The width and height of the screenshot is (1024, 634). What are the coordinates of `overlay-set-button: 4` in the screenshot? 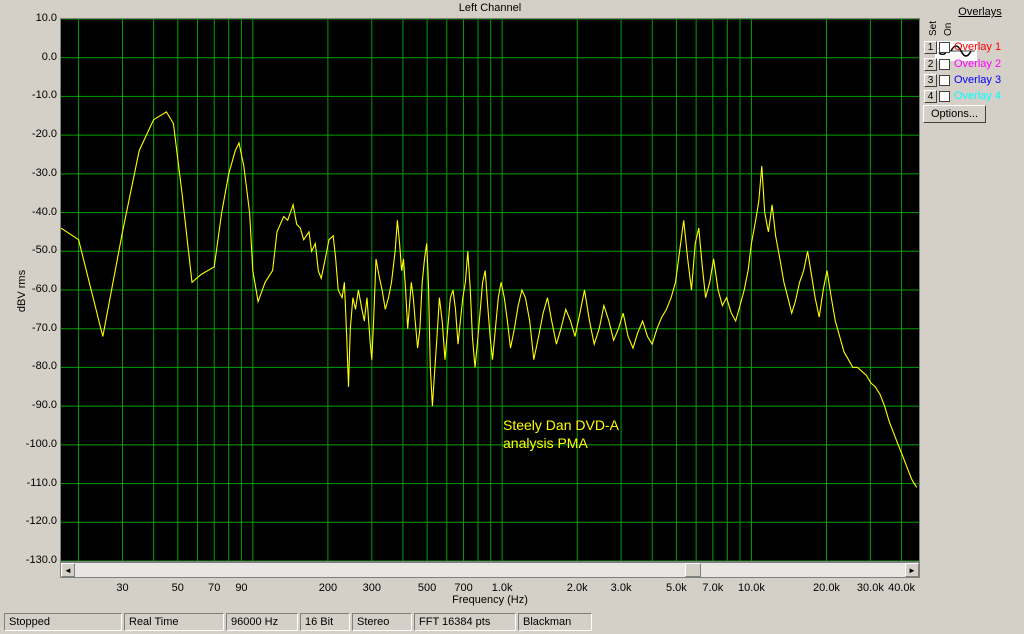 It's located at (930, 96).